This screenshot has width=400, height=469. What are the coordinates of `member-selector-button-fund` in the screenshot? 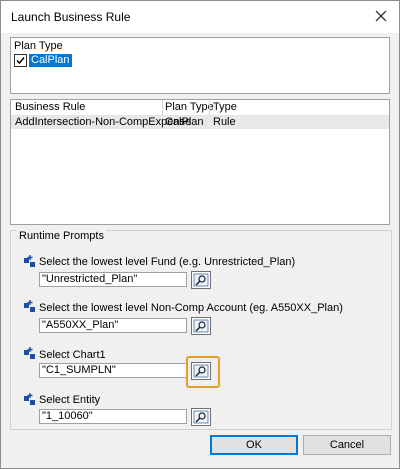 It's located at (201, 280).